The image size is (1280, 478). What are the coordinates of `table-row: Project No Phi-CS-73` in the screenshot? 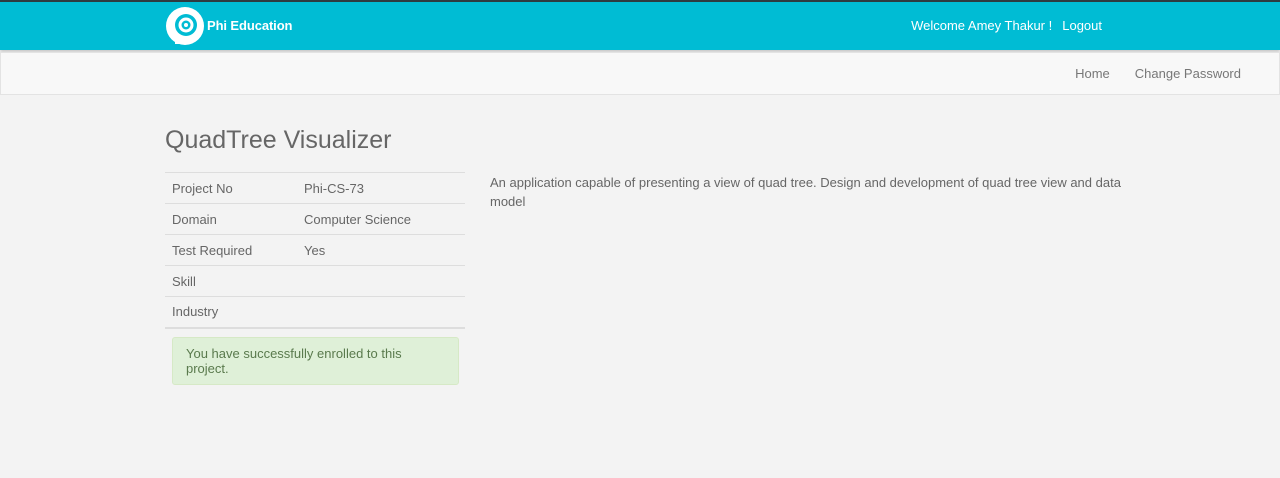 It's located at (315, 188).